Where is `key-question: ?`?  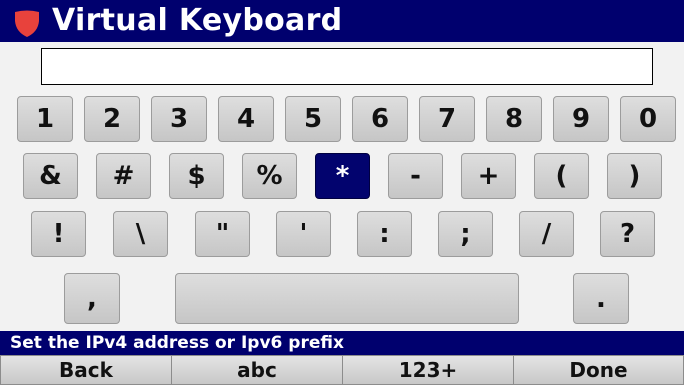
key-question: ? is located at coordinates (627, 234).